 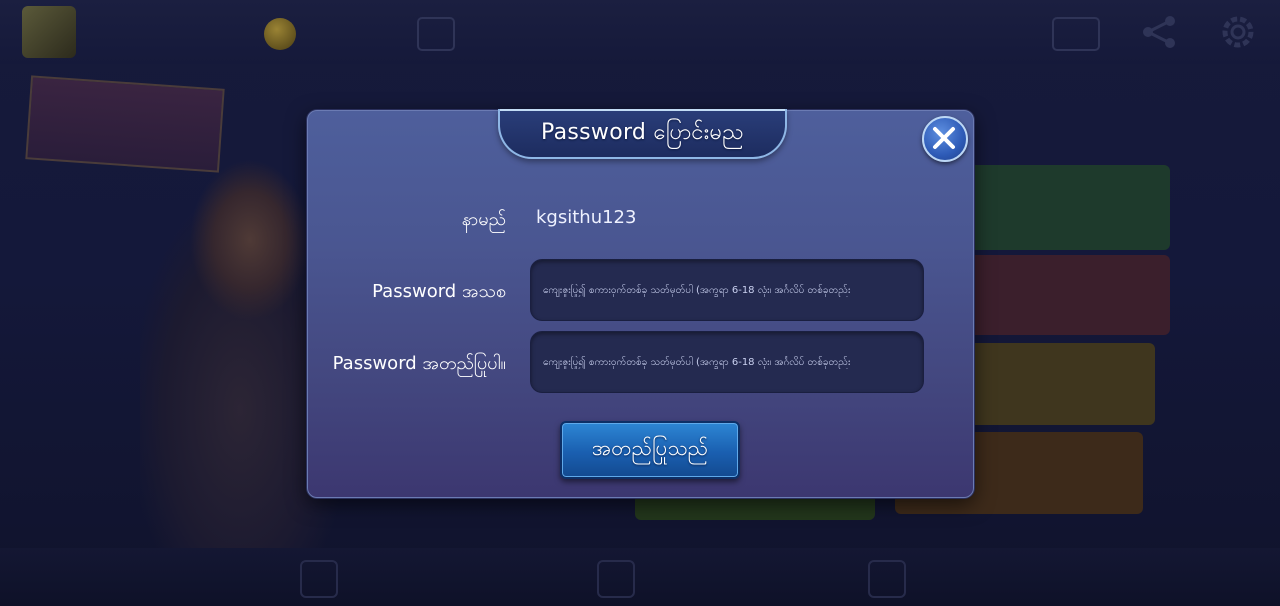 I want to click on confirm-password-field, so click(x=727, y=362).